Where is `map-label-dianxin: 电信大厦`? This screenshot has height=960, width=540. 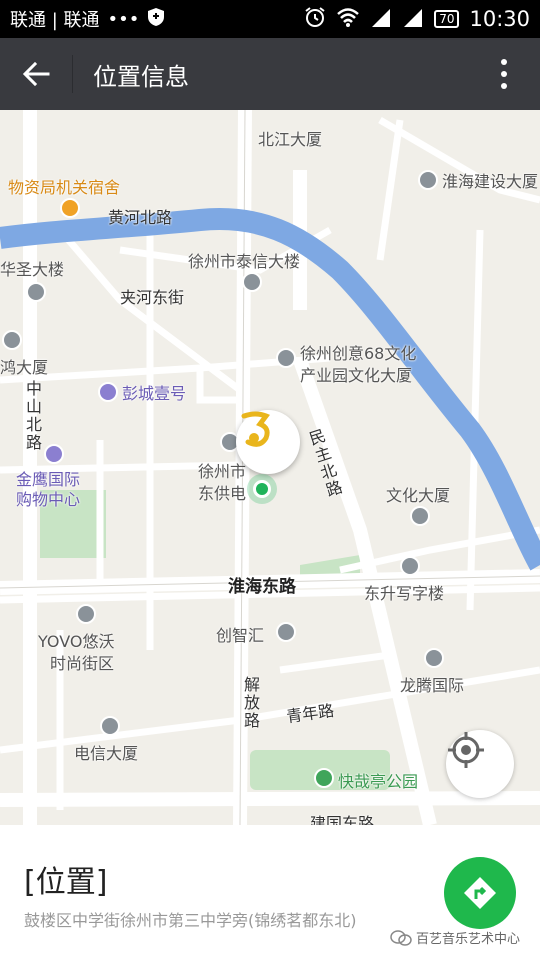 map-label-dianxin: 电信大厦 is located at coordinates (106, 753).